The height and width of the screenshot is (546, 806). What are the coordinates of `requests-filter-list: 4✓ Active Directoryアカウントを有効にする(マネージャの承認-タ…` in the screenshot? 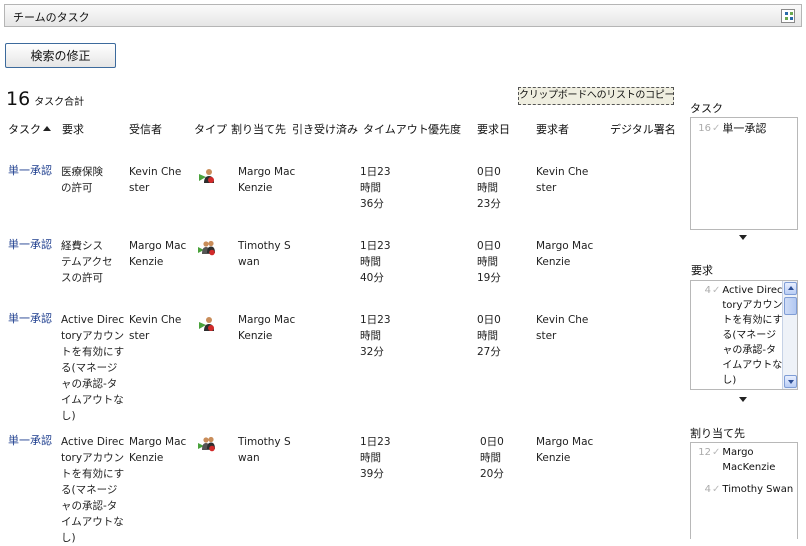 It's located at (744, 335).